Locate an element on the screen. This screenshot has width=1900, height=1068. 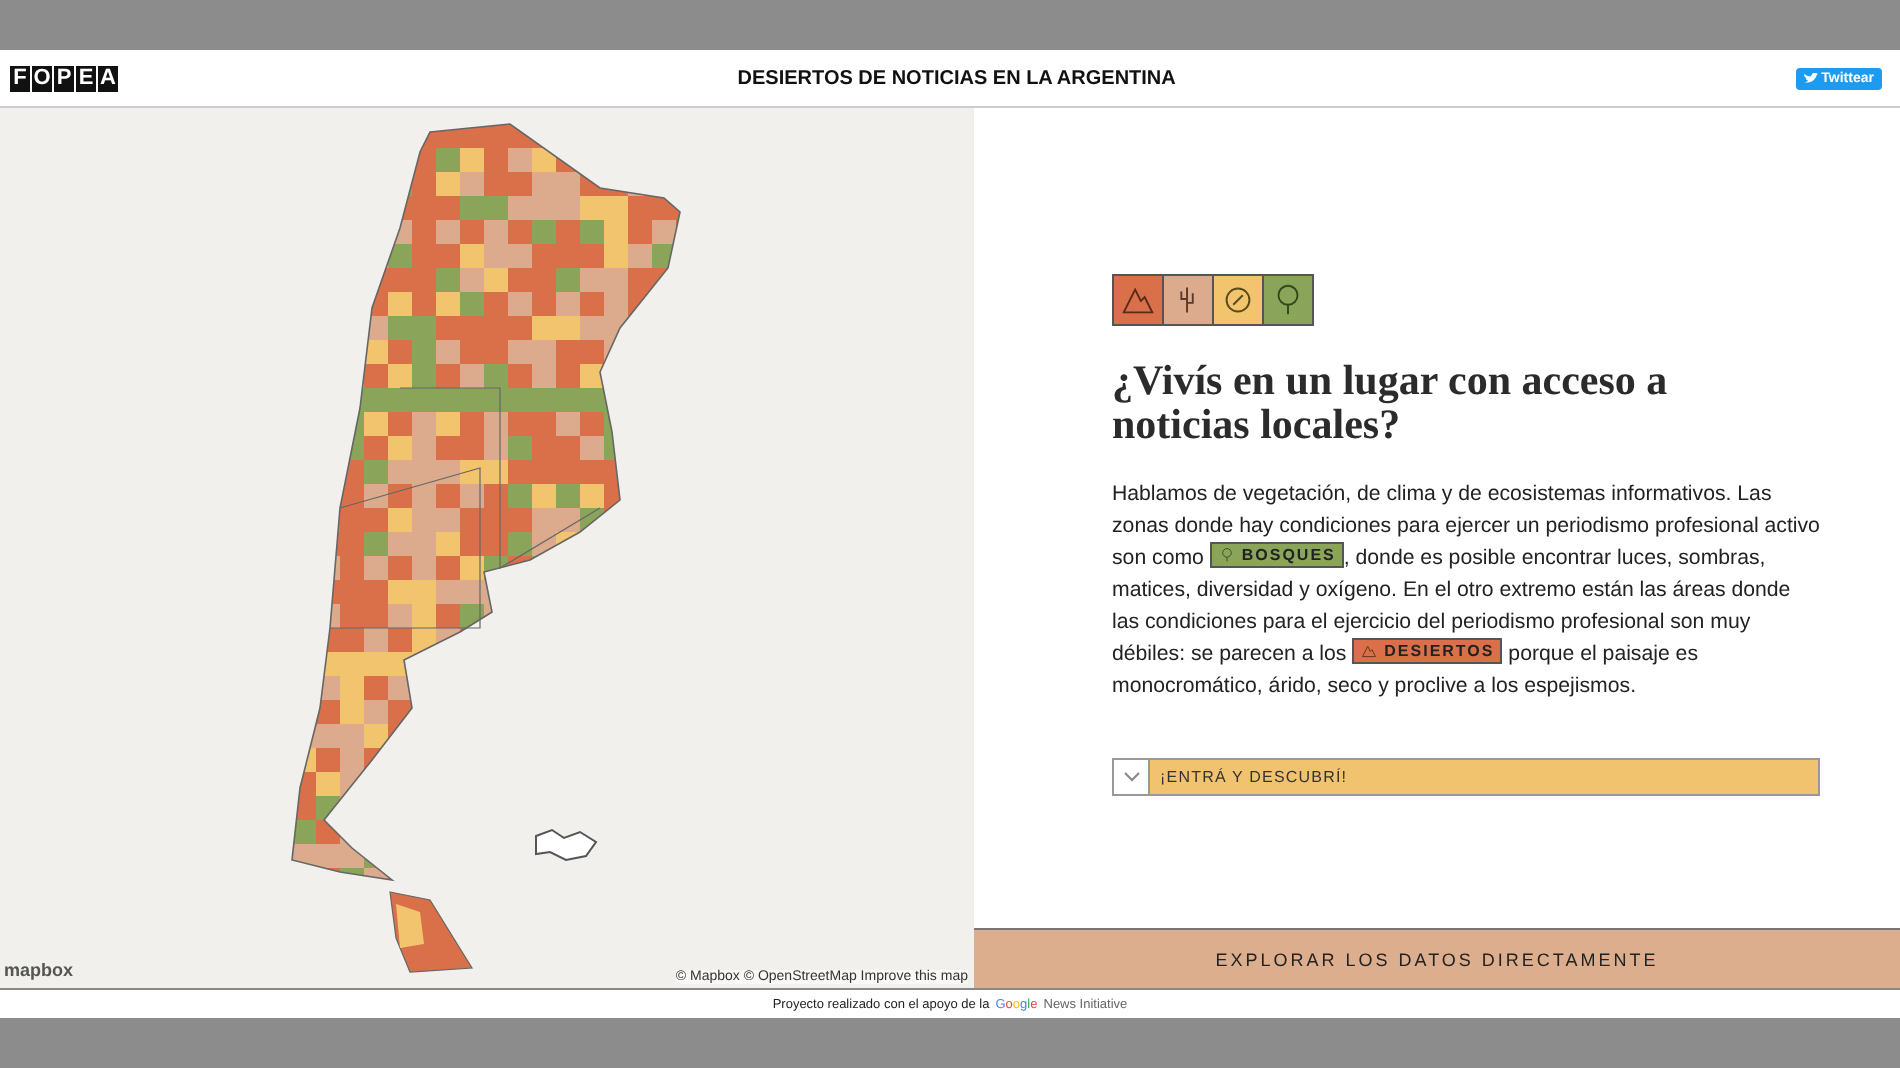
logo-letter: O is located at coordinates (42, 78).